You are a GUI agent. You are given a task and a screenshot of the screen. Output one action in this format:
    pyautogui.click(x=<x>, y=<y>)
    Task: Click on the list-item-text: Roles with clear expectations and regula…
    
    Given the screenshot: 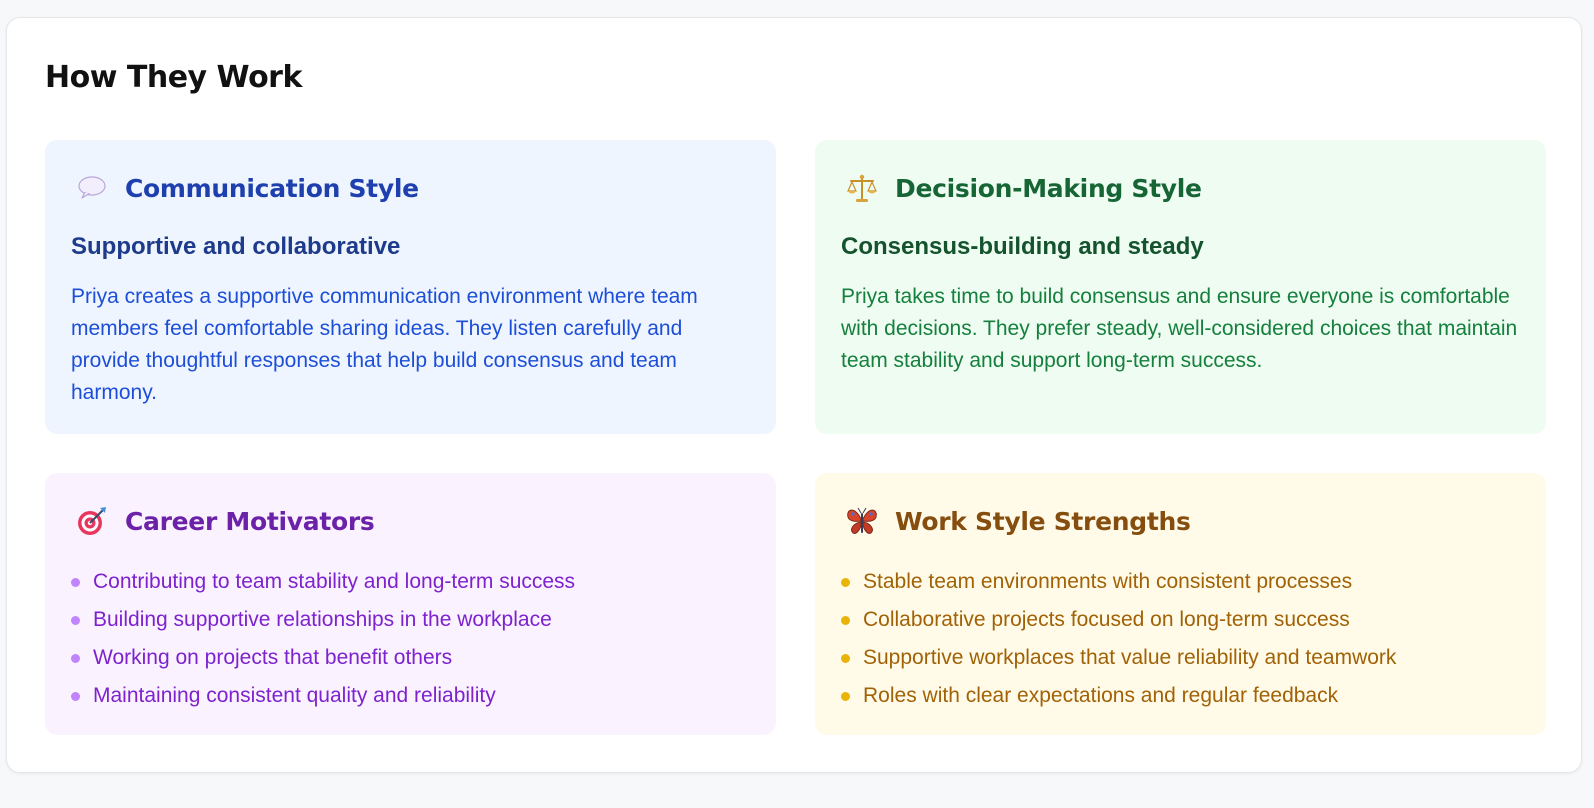 What is the action you would take?
    pyautogui.click(x=1101, y=695)
    